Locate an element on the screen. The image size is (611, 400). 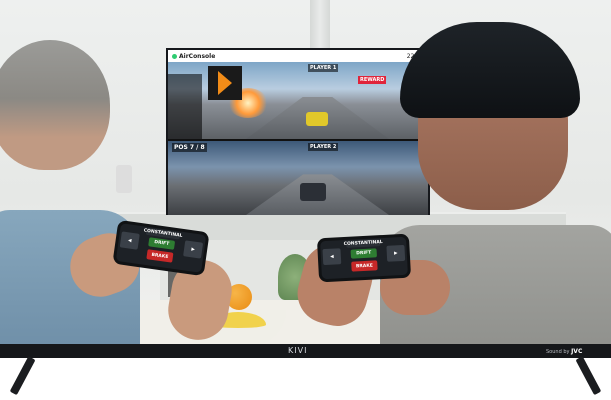
airconsole-logo: AirConsole is located at coordinates (193, 56).